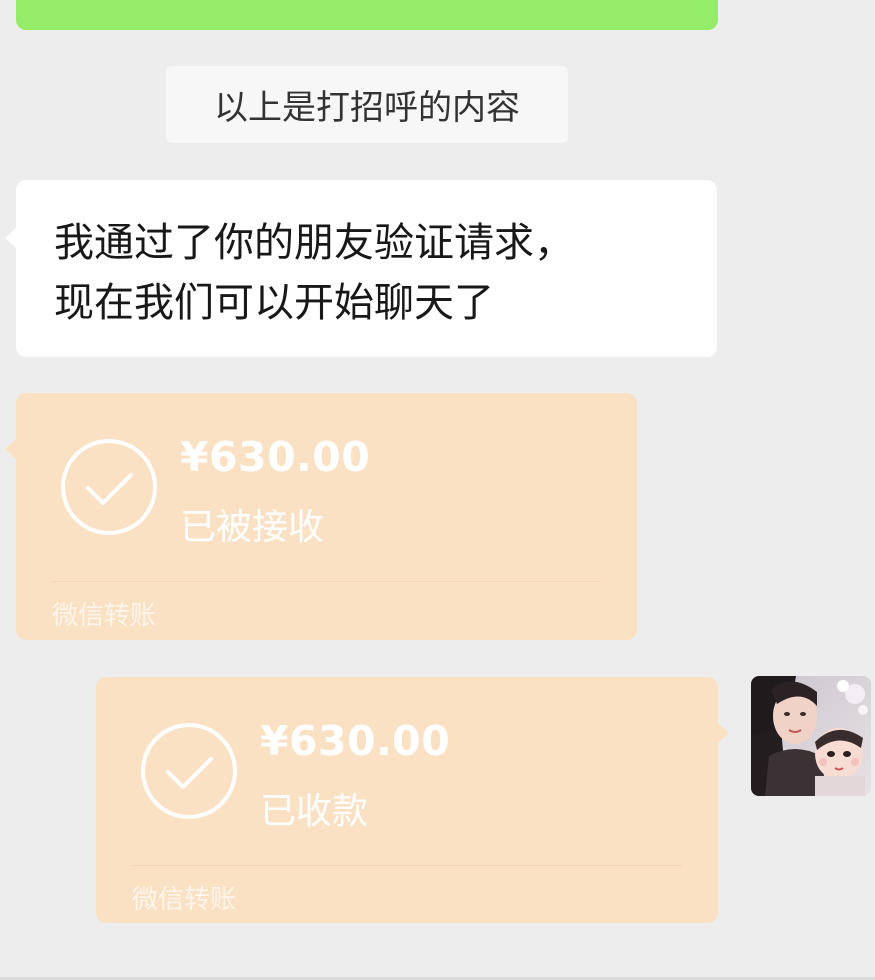 Image resolution: width=875 pixels, height=980 pixels. I want to click on message-text-line-1: 我通过了你的朋友验证请求，, so click(314, 243).